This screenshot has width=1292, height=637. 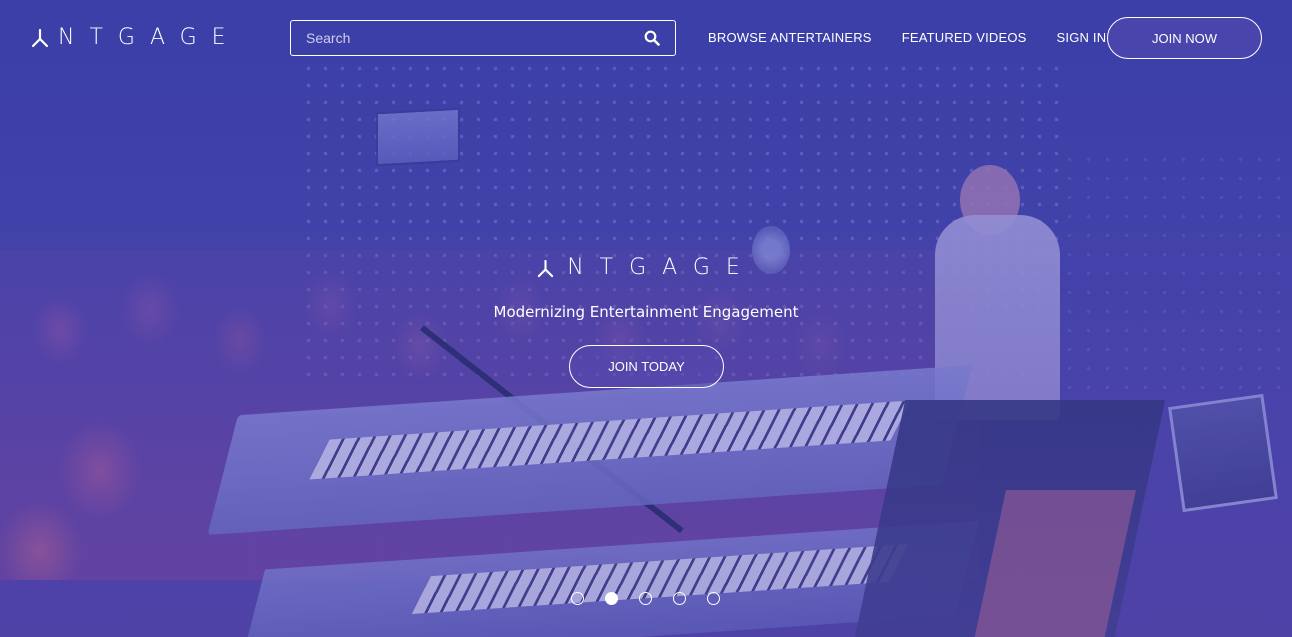 I want to click on carousel-indicators, so click(x=645, y=598).